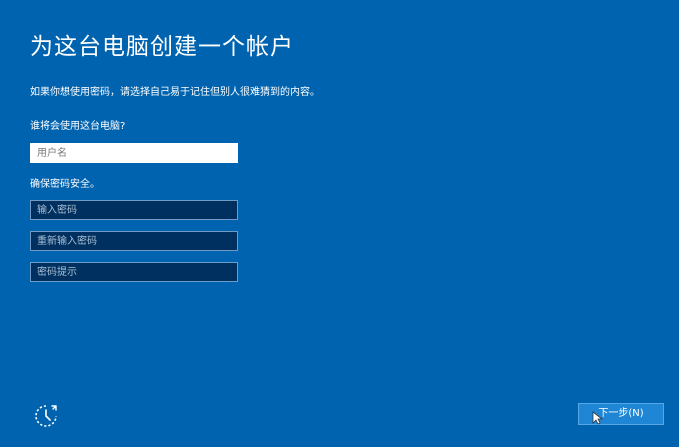 This screenshot has height=447, width=679. What do you see at coordinates (46, 416) in the screenshot?
I see `ease-of-access-icon` at bounding box center [46, 416].